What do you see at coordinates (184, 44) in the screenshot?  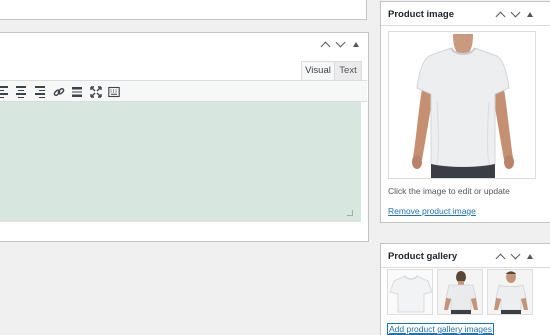 I see `editor-postbox-header` at bounding box center [184, 44].